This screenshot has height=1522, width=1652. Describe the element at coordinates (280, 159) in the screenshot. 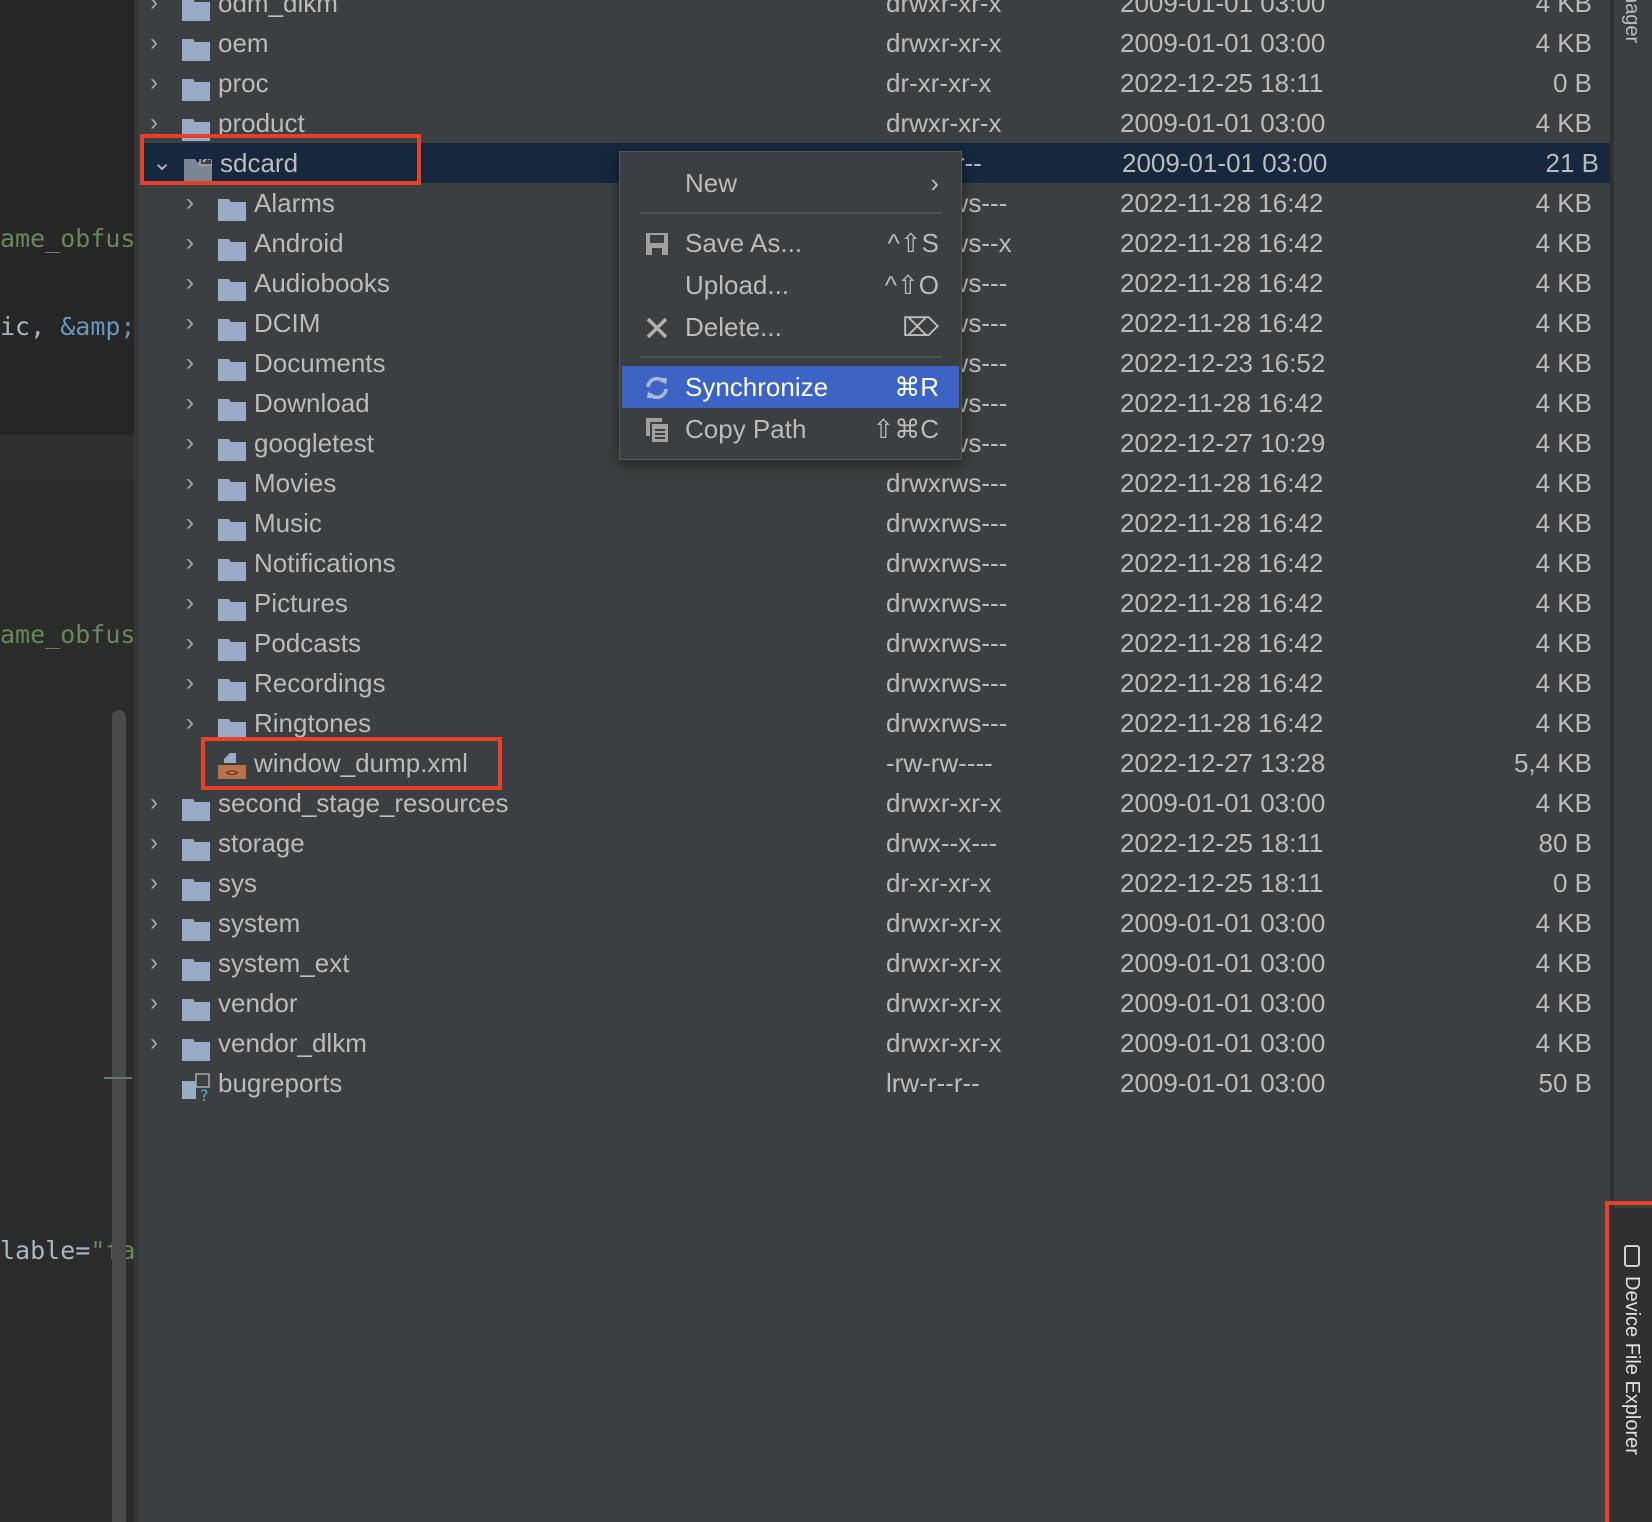

I see `highlight-box-sdcard` at that location.